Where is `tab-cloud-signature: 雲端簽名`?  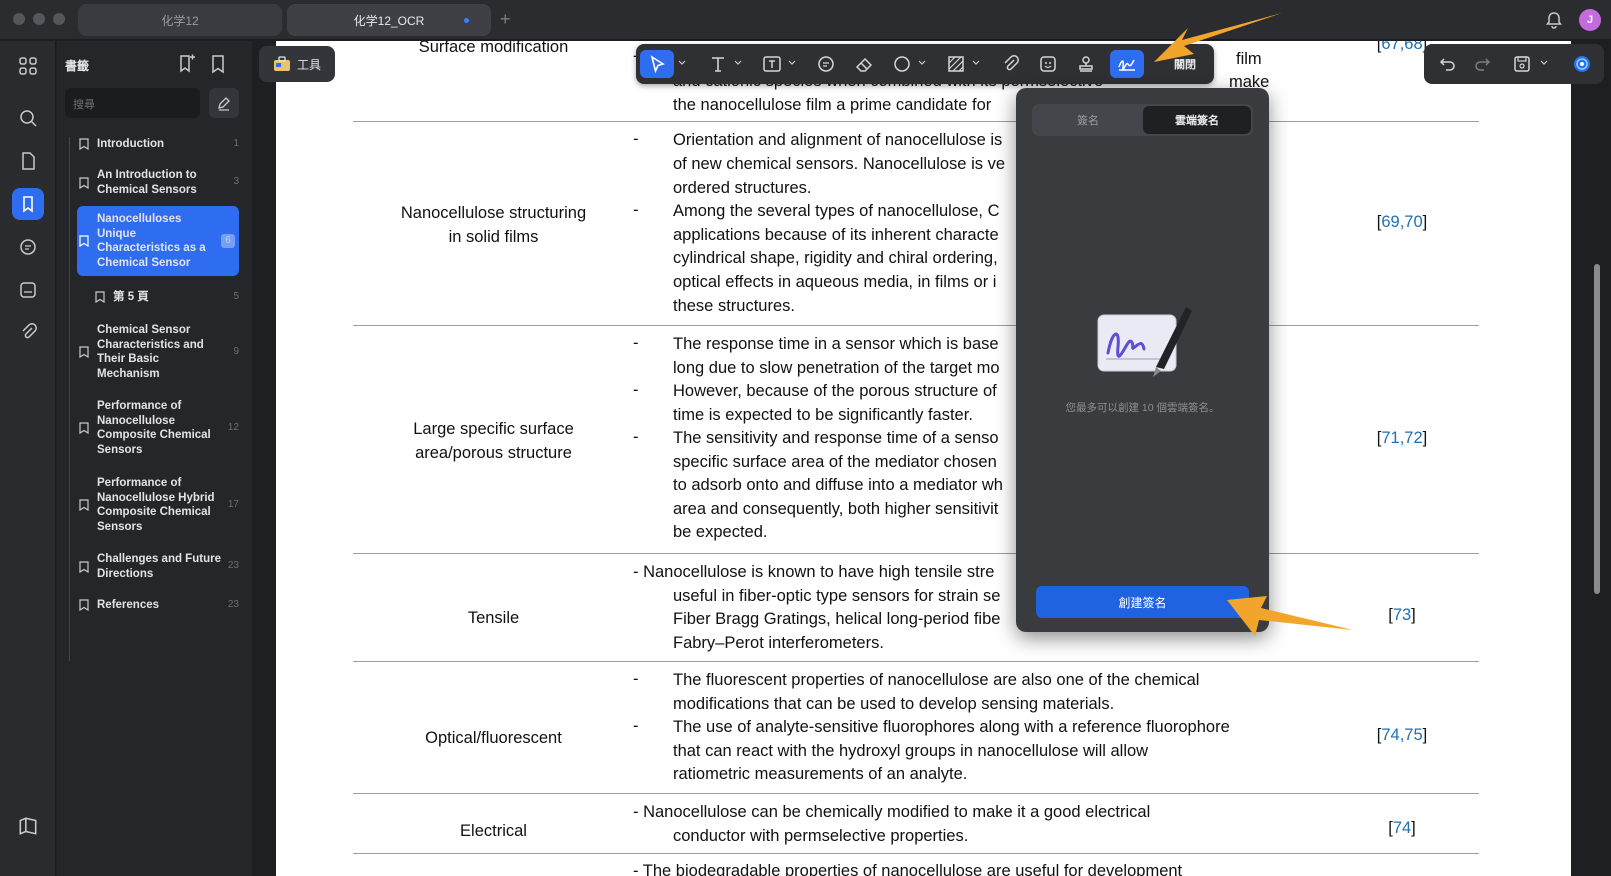 tab-cloud-signature: 雲端簽名 is located at coordinates (1197, 120).